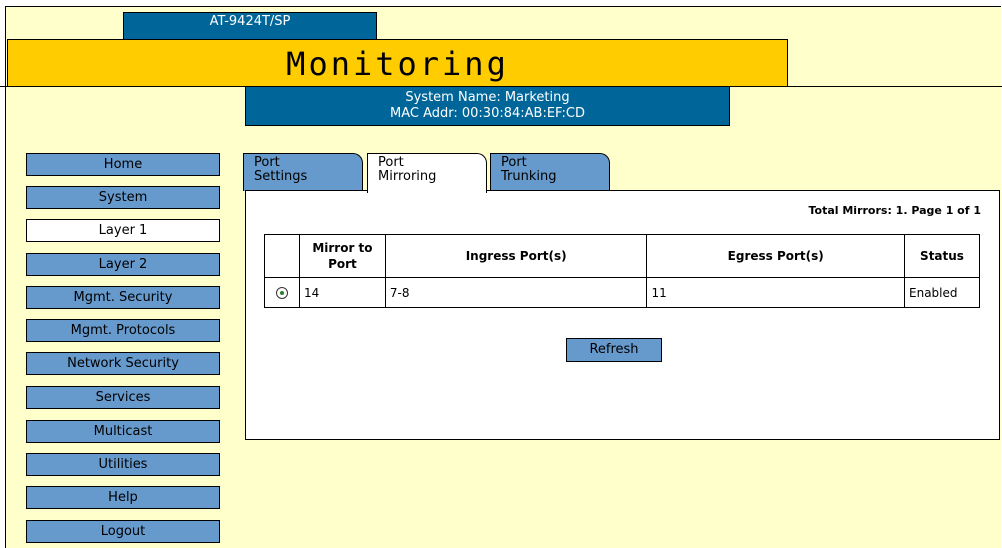 The image size is (1002, 548). Describe the element at coordinates (123, 464) in the screenshot. I see `nav-utilities-button: Utilities` at that location.